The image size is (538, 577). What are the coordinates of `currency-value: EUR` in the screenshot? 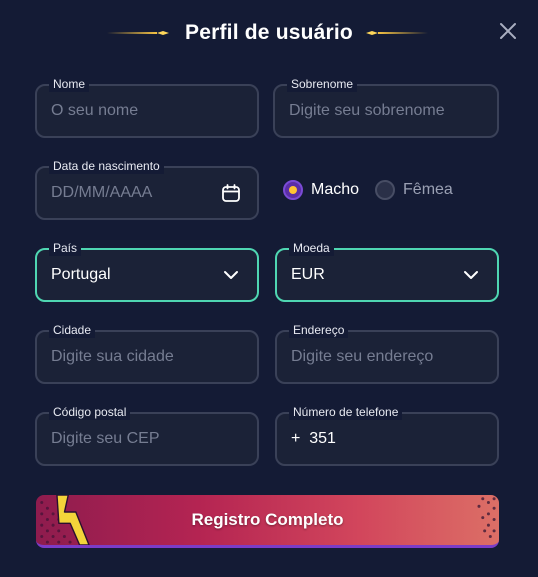 It's located at (308, 274).